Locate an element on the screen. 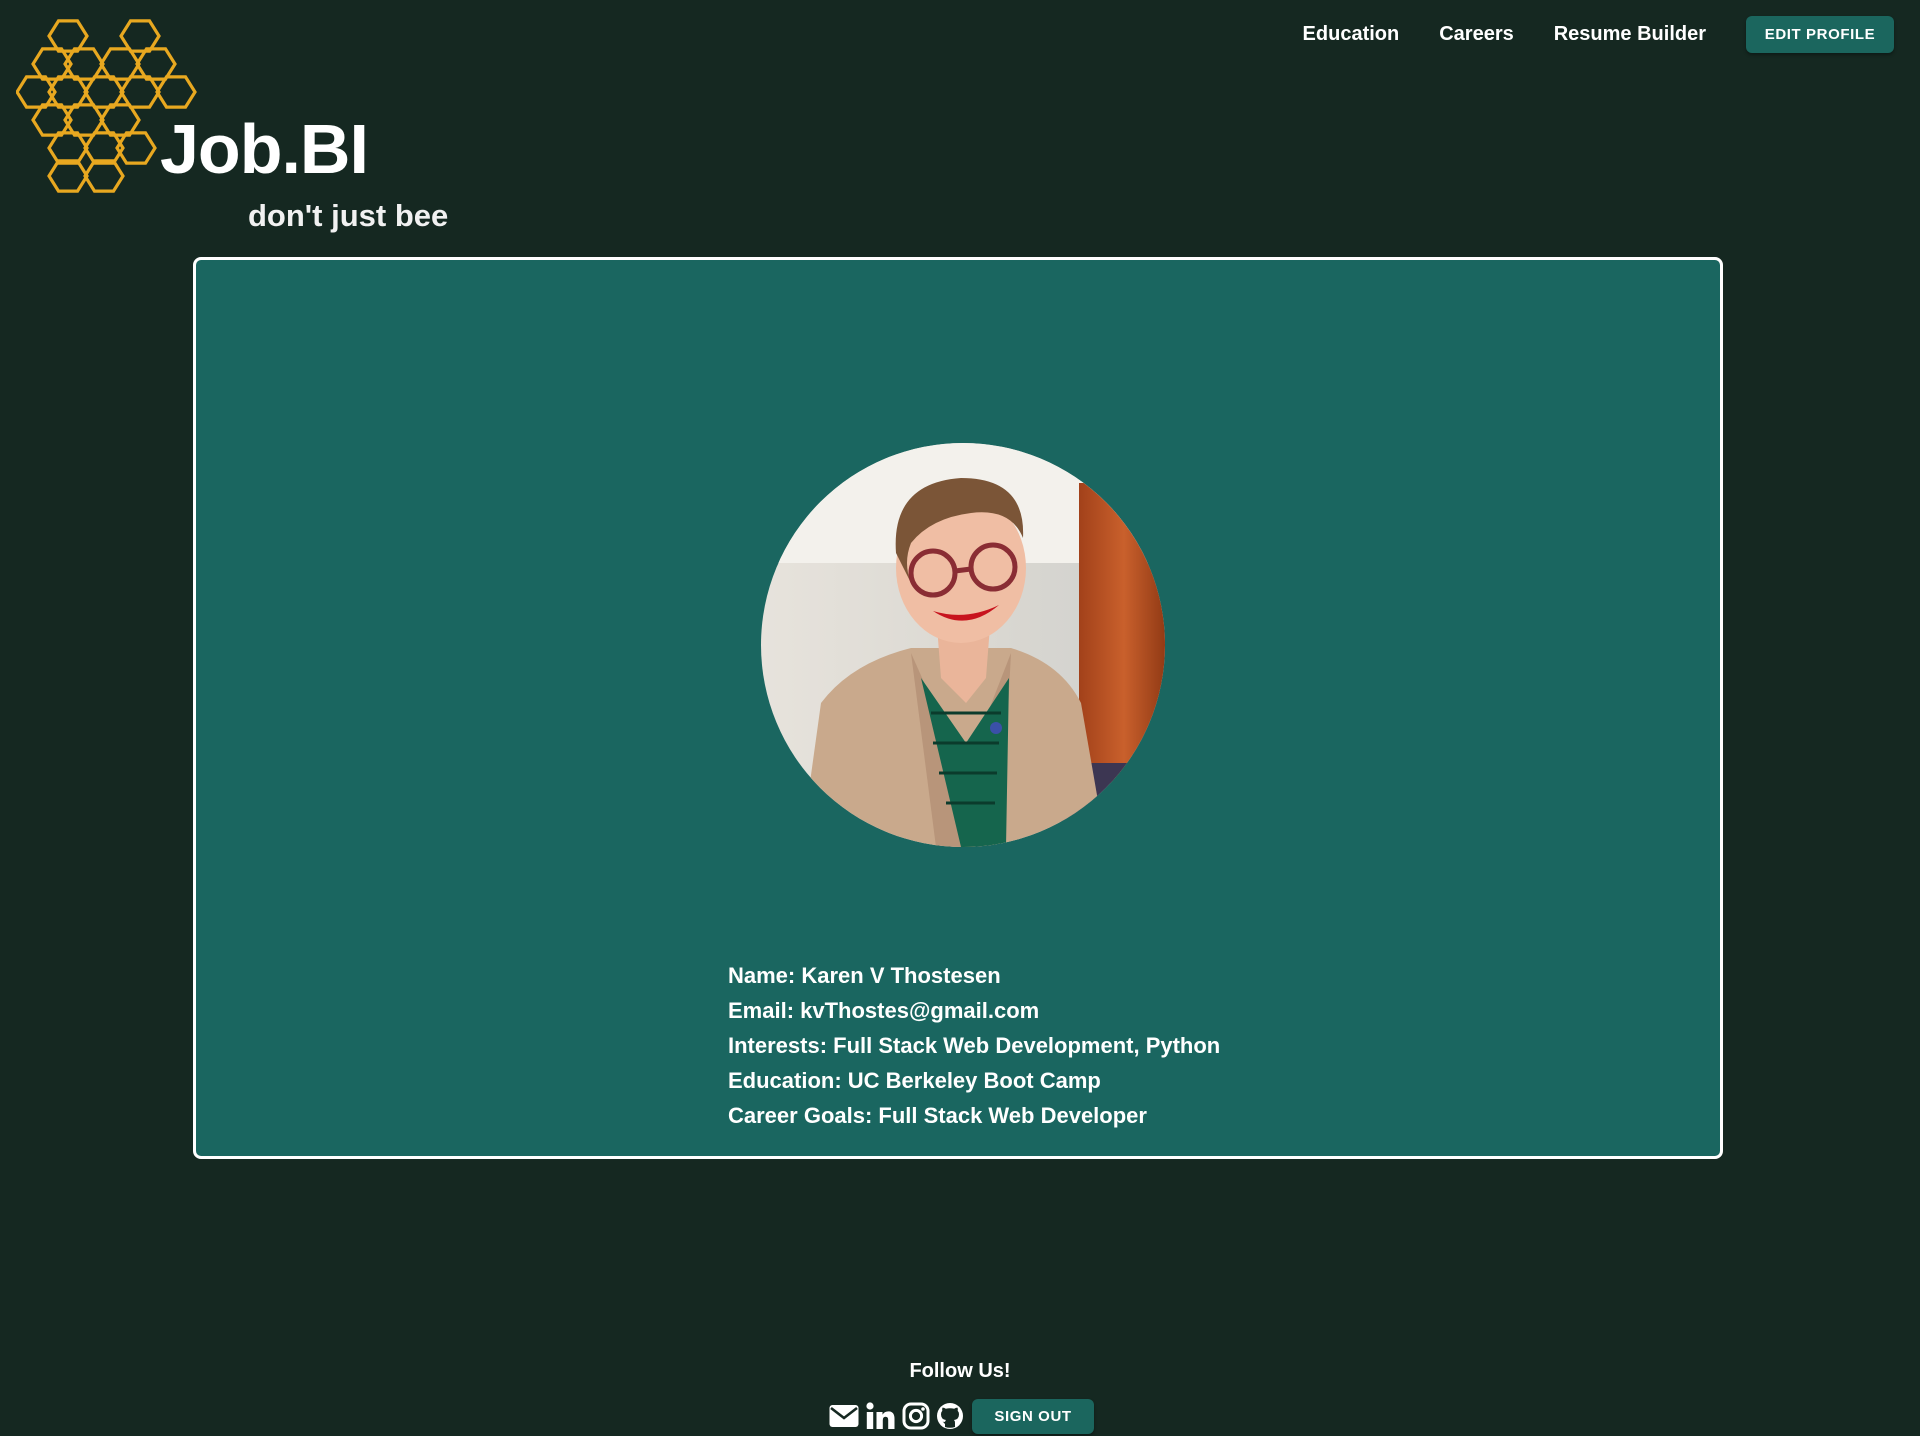 The height and width of the screenshot is (1436, 1920). nav-link-education: Education is located at coordinates (1351, 34).